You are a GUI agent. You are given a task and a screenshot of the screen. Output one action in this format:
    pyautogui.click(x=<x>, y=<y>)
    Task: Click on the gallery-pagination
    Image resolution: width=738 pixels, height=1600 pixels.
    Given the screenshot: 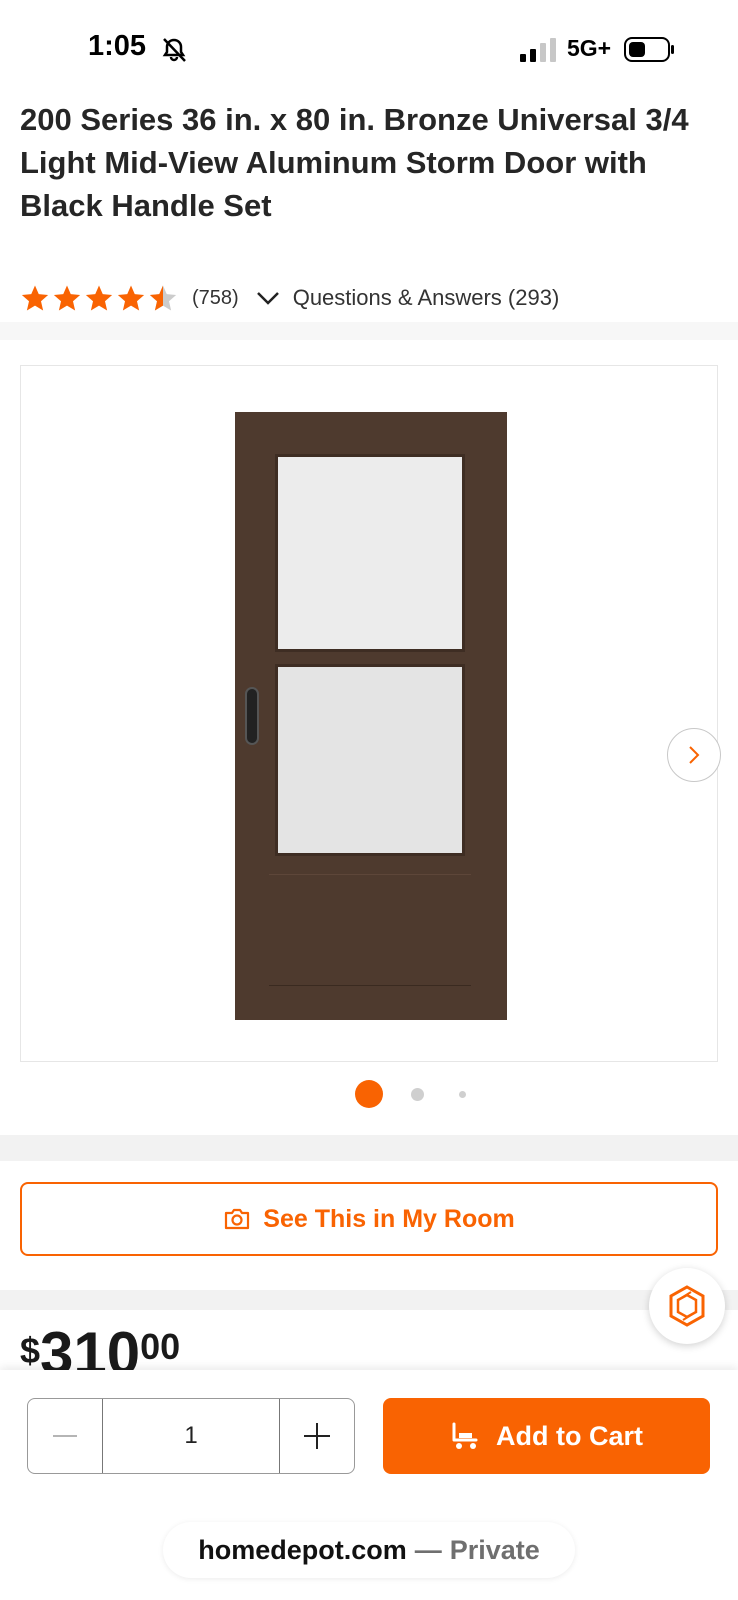 What is the action you would take?
    pyautogui.click(x=415, y=1095)
    